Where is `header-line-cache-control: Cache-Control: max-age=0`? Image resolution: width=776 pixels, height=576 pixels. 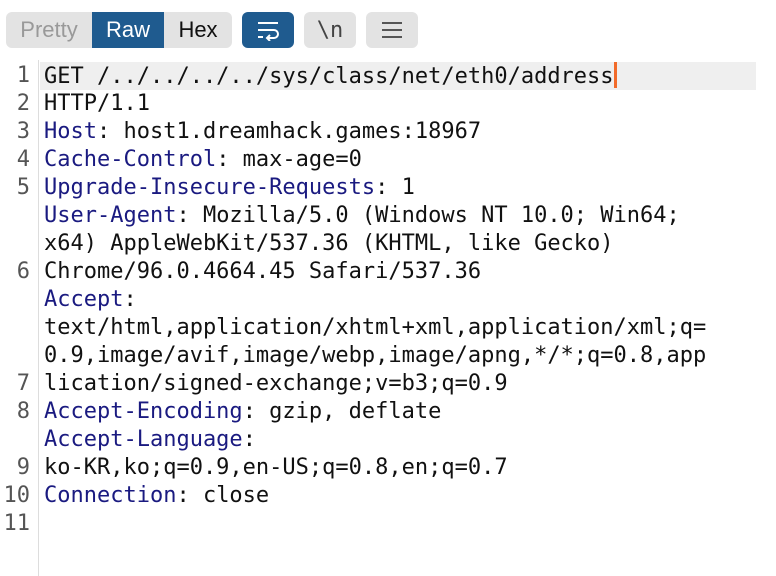 header-line-cache-control: Cache-Control: max-age=0 is located at coordinates (203, 160).